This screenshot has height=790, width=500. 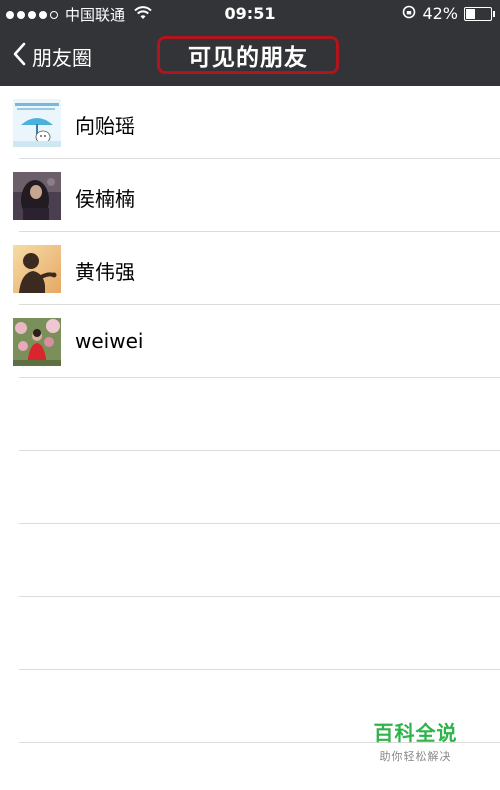 What do you see at coordinates (471, 13) in the screenshot?
I see `battery-level` at bounding box center [471, 13].